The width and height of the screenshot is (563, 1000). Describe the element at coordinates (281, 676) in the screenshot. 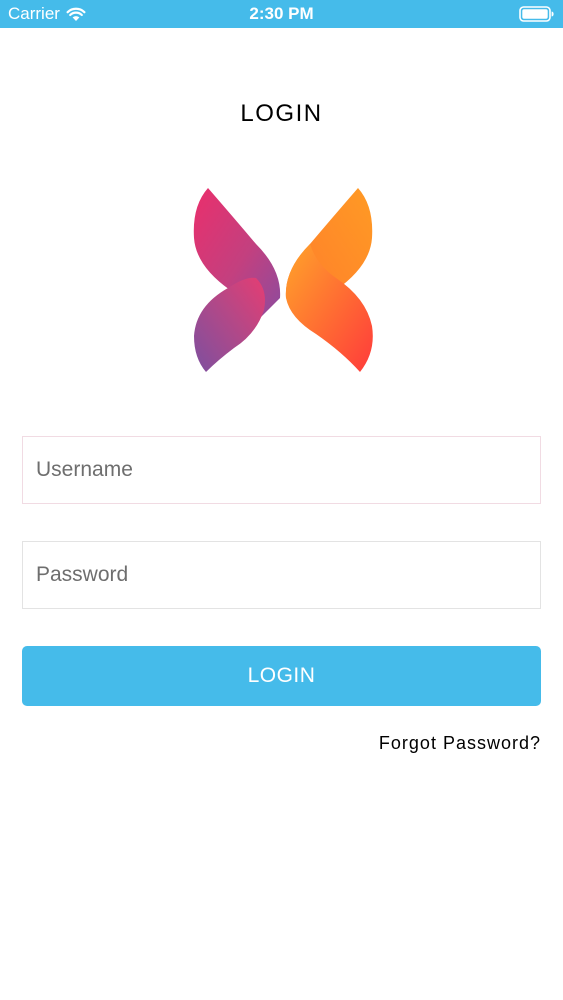

I see `login-button: LOGIN` at that location.